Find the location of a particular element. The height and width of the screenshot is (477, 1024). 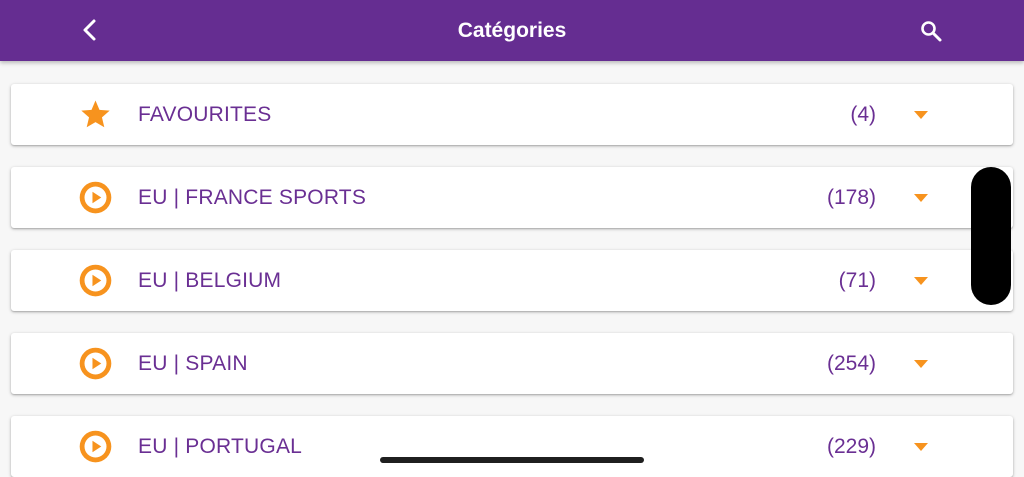

search-icon is located at coordinates (931, 31).